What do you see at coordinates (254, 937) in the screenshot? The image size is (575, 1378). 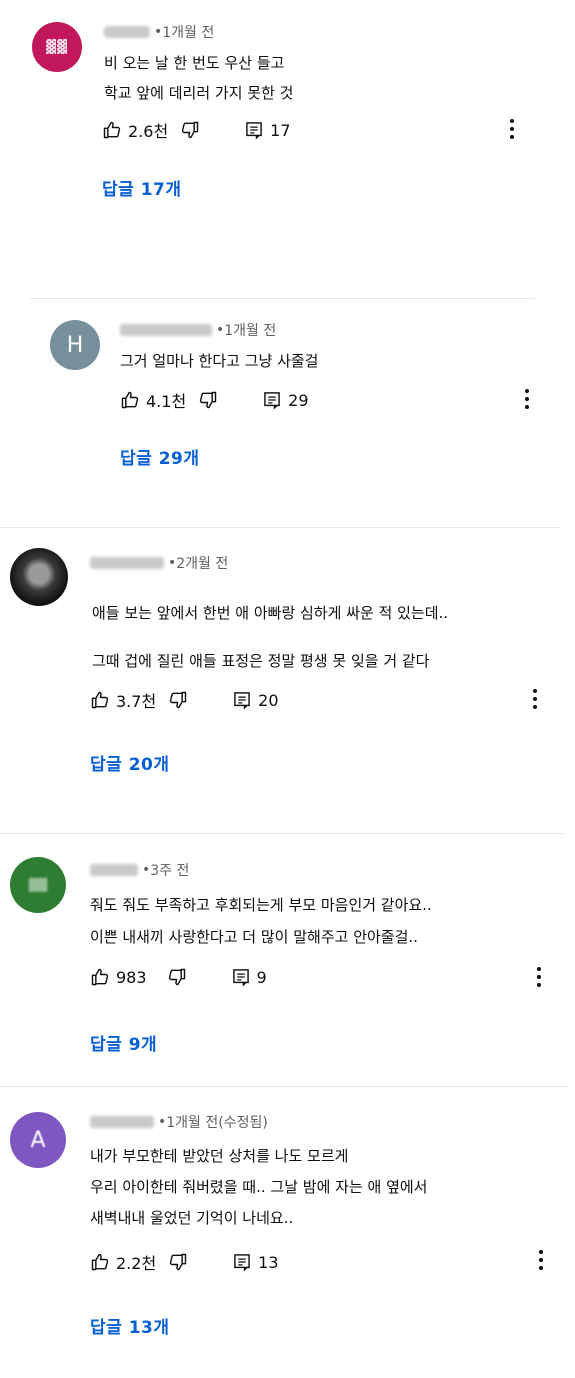 I see `comment-line: 이쁜 내새끼 사랑한다고 더 많이 말해주고 안아줄걸..` at bounding box center [254, 937].